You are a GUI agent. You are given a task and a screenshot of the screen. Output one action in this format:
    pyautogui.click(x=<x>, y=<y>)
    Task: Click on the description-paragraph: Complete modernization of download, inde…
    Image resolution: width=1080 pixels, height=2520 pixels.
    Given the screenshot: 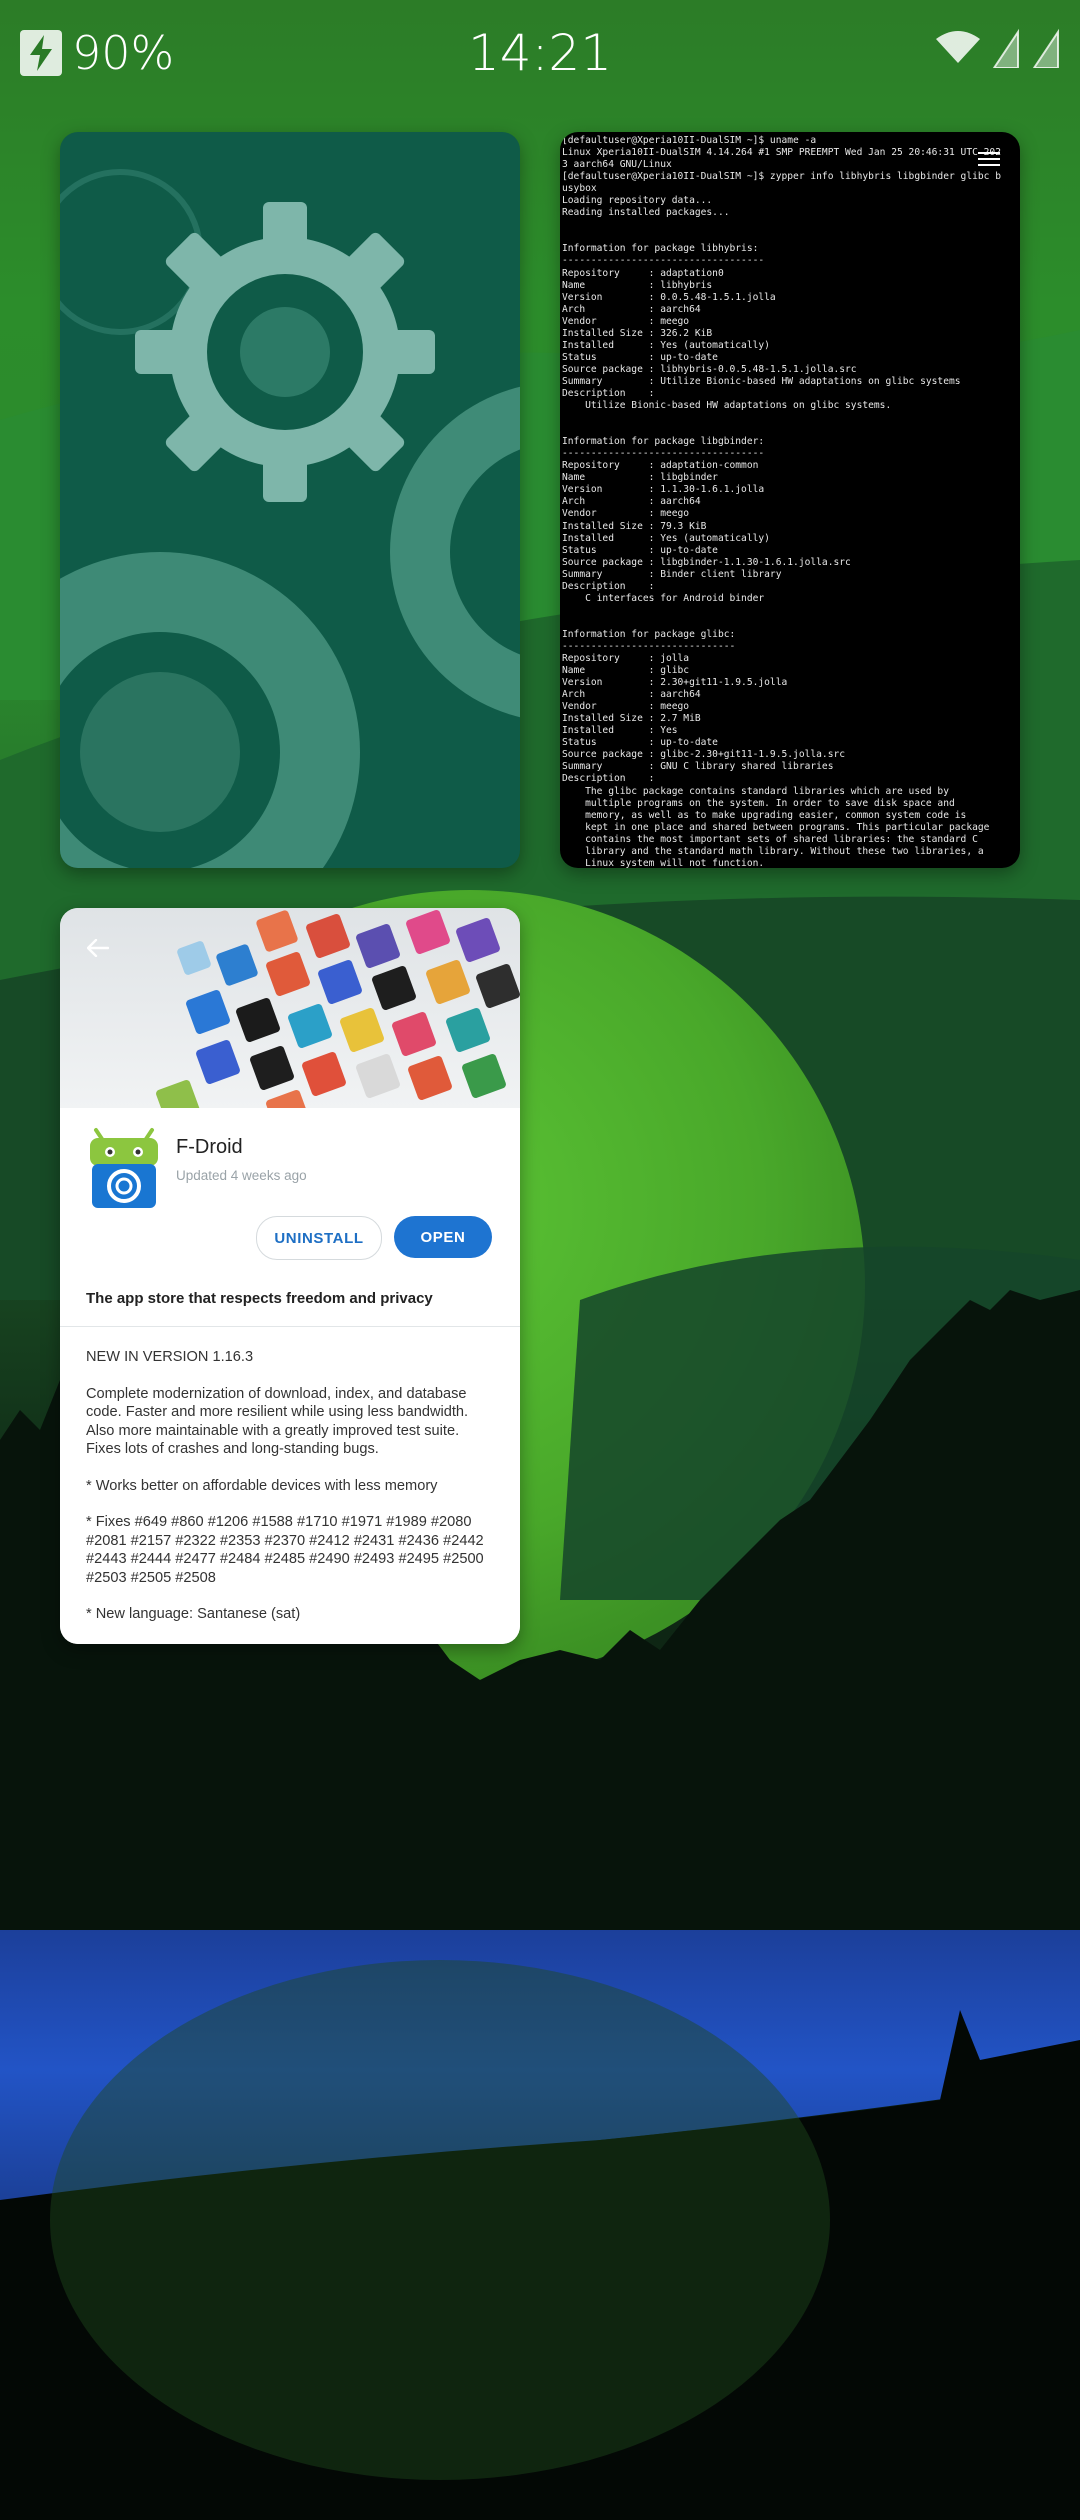 What is the action you would take?
    pyautogui.click(x=277, y=1421)
    